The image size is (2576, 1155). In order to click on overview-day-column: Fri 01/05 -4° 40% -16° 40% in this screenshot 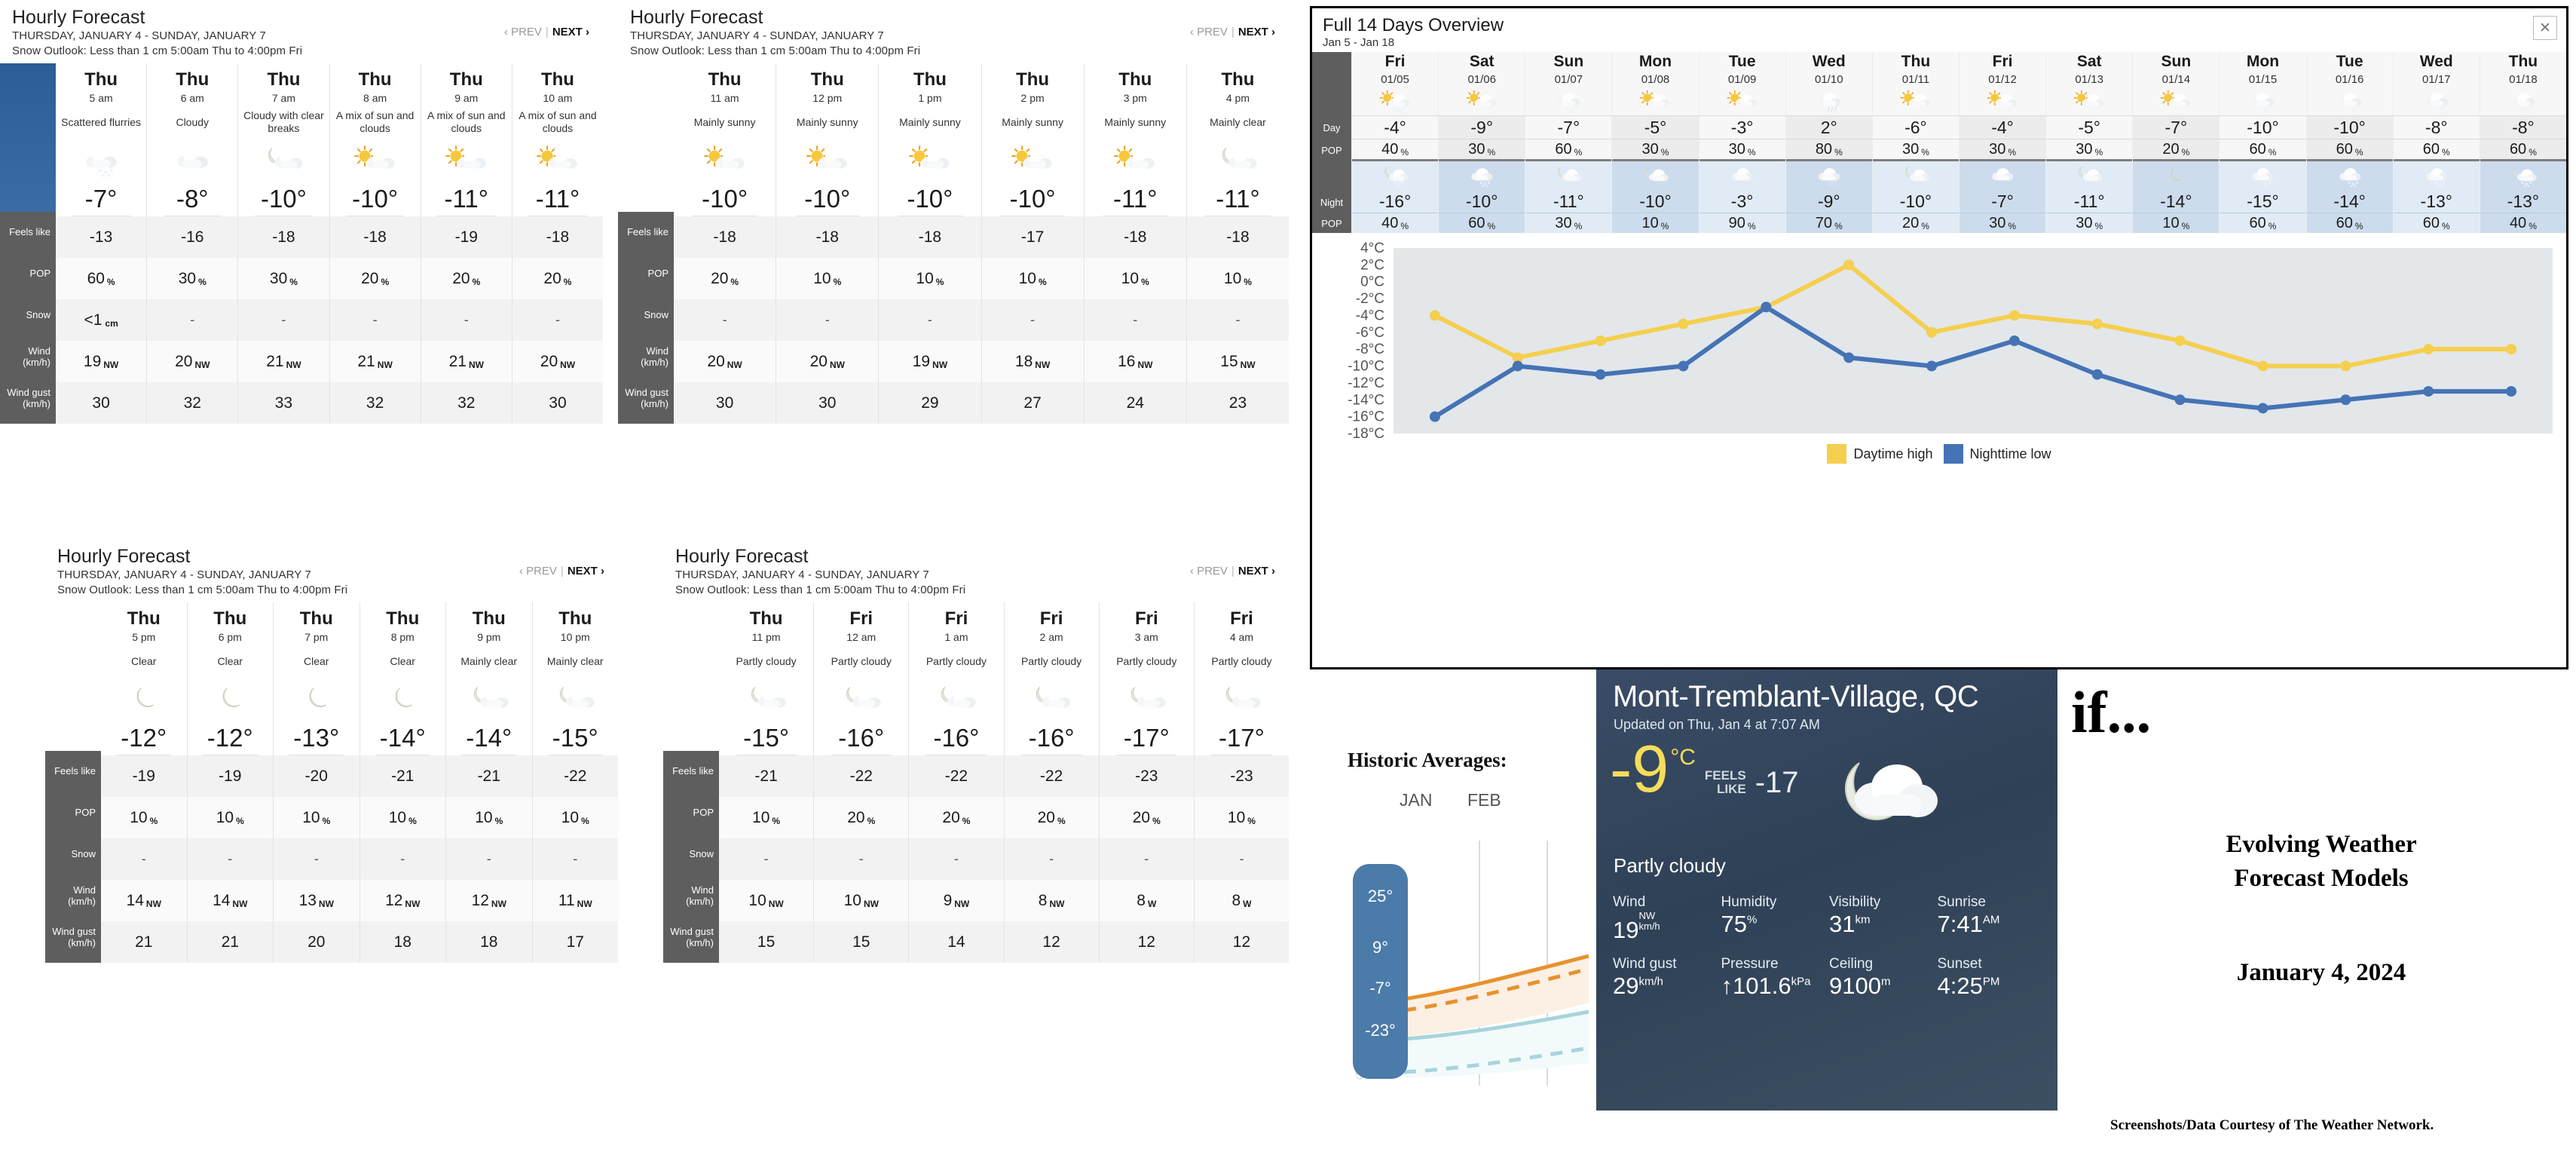, I will do `click(1395, 142)`.